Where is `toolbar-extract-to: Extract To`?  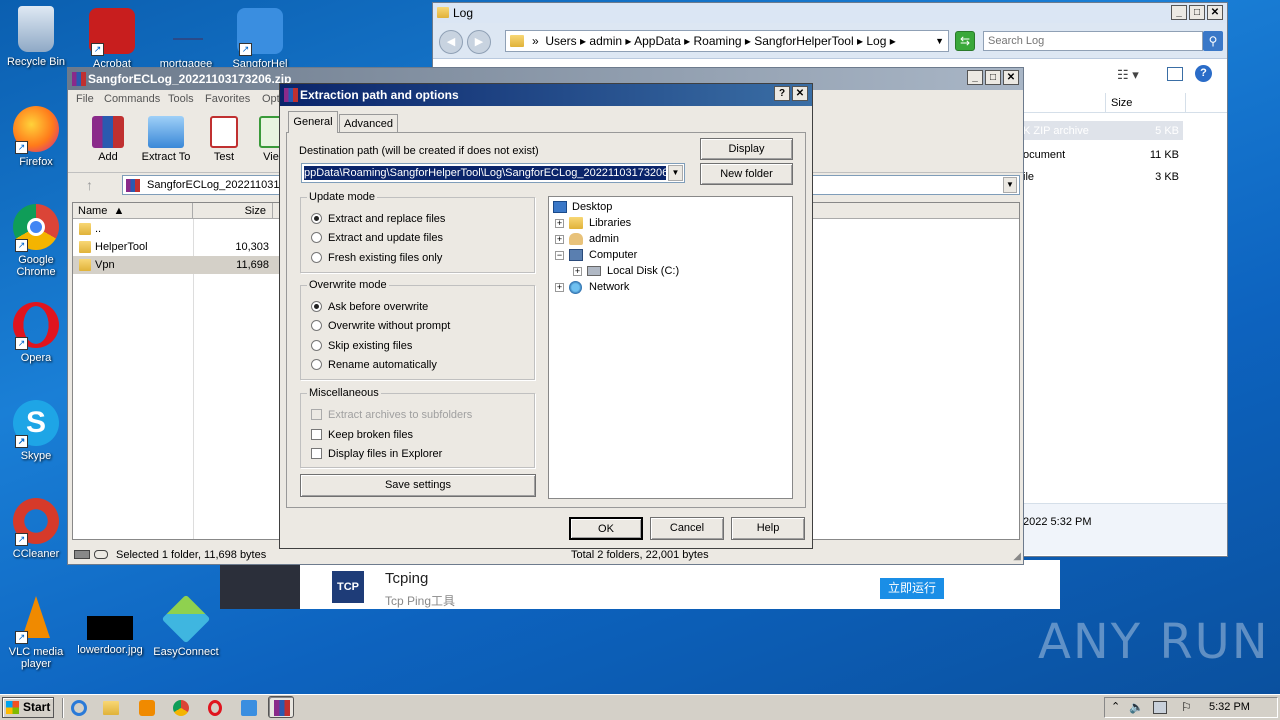 toolbar-extract-to: Extract To is located at coordinates (166, 139).